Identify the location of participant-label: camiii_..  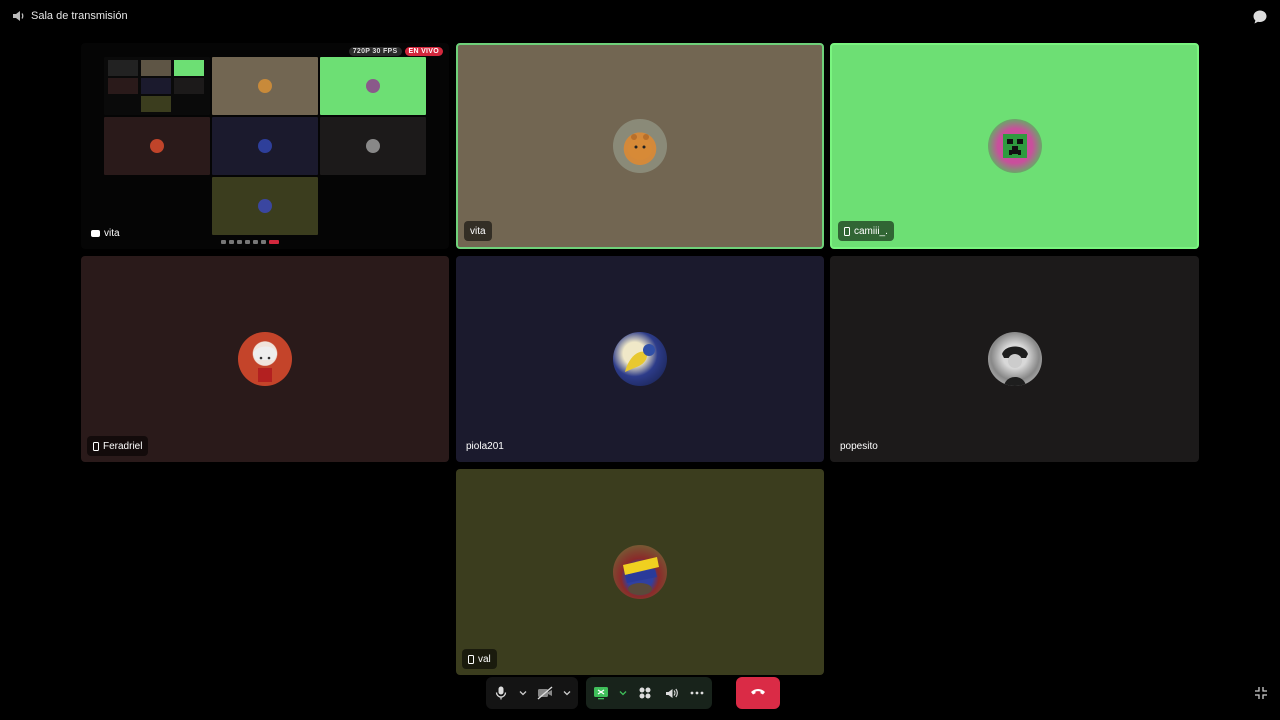
(866, 231).